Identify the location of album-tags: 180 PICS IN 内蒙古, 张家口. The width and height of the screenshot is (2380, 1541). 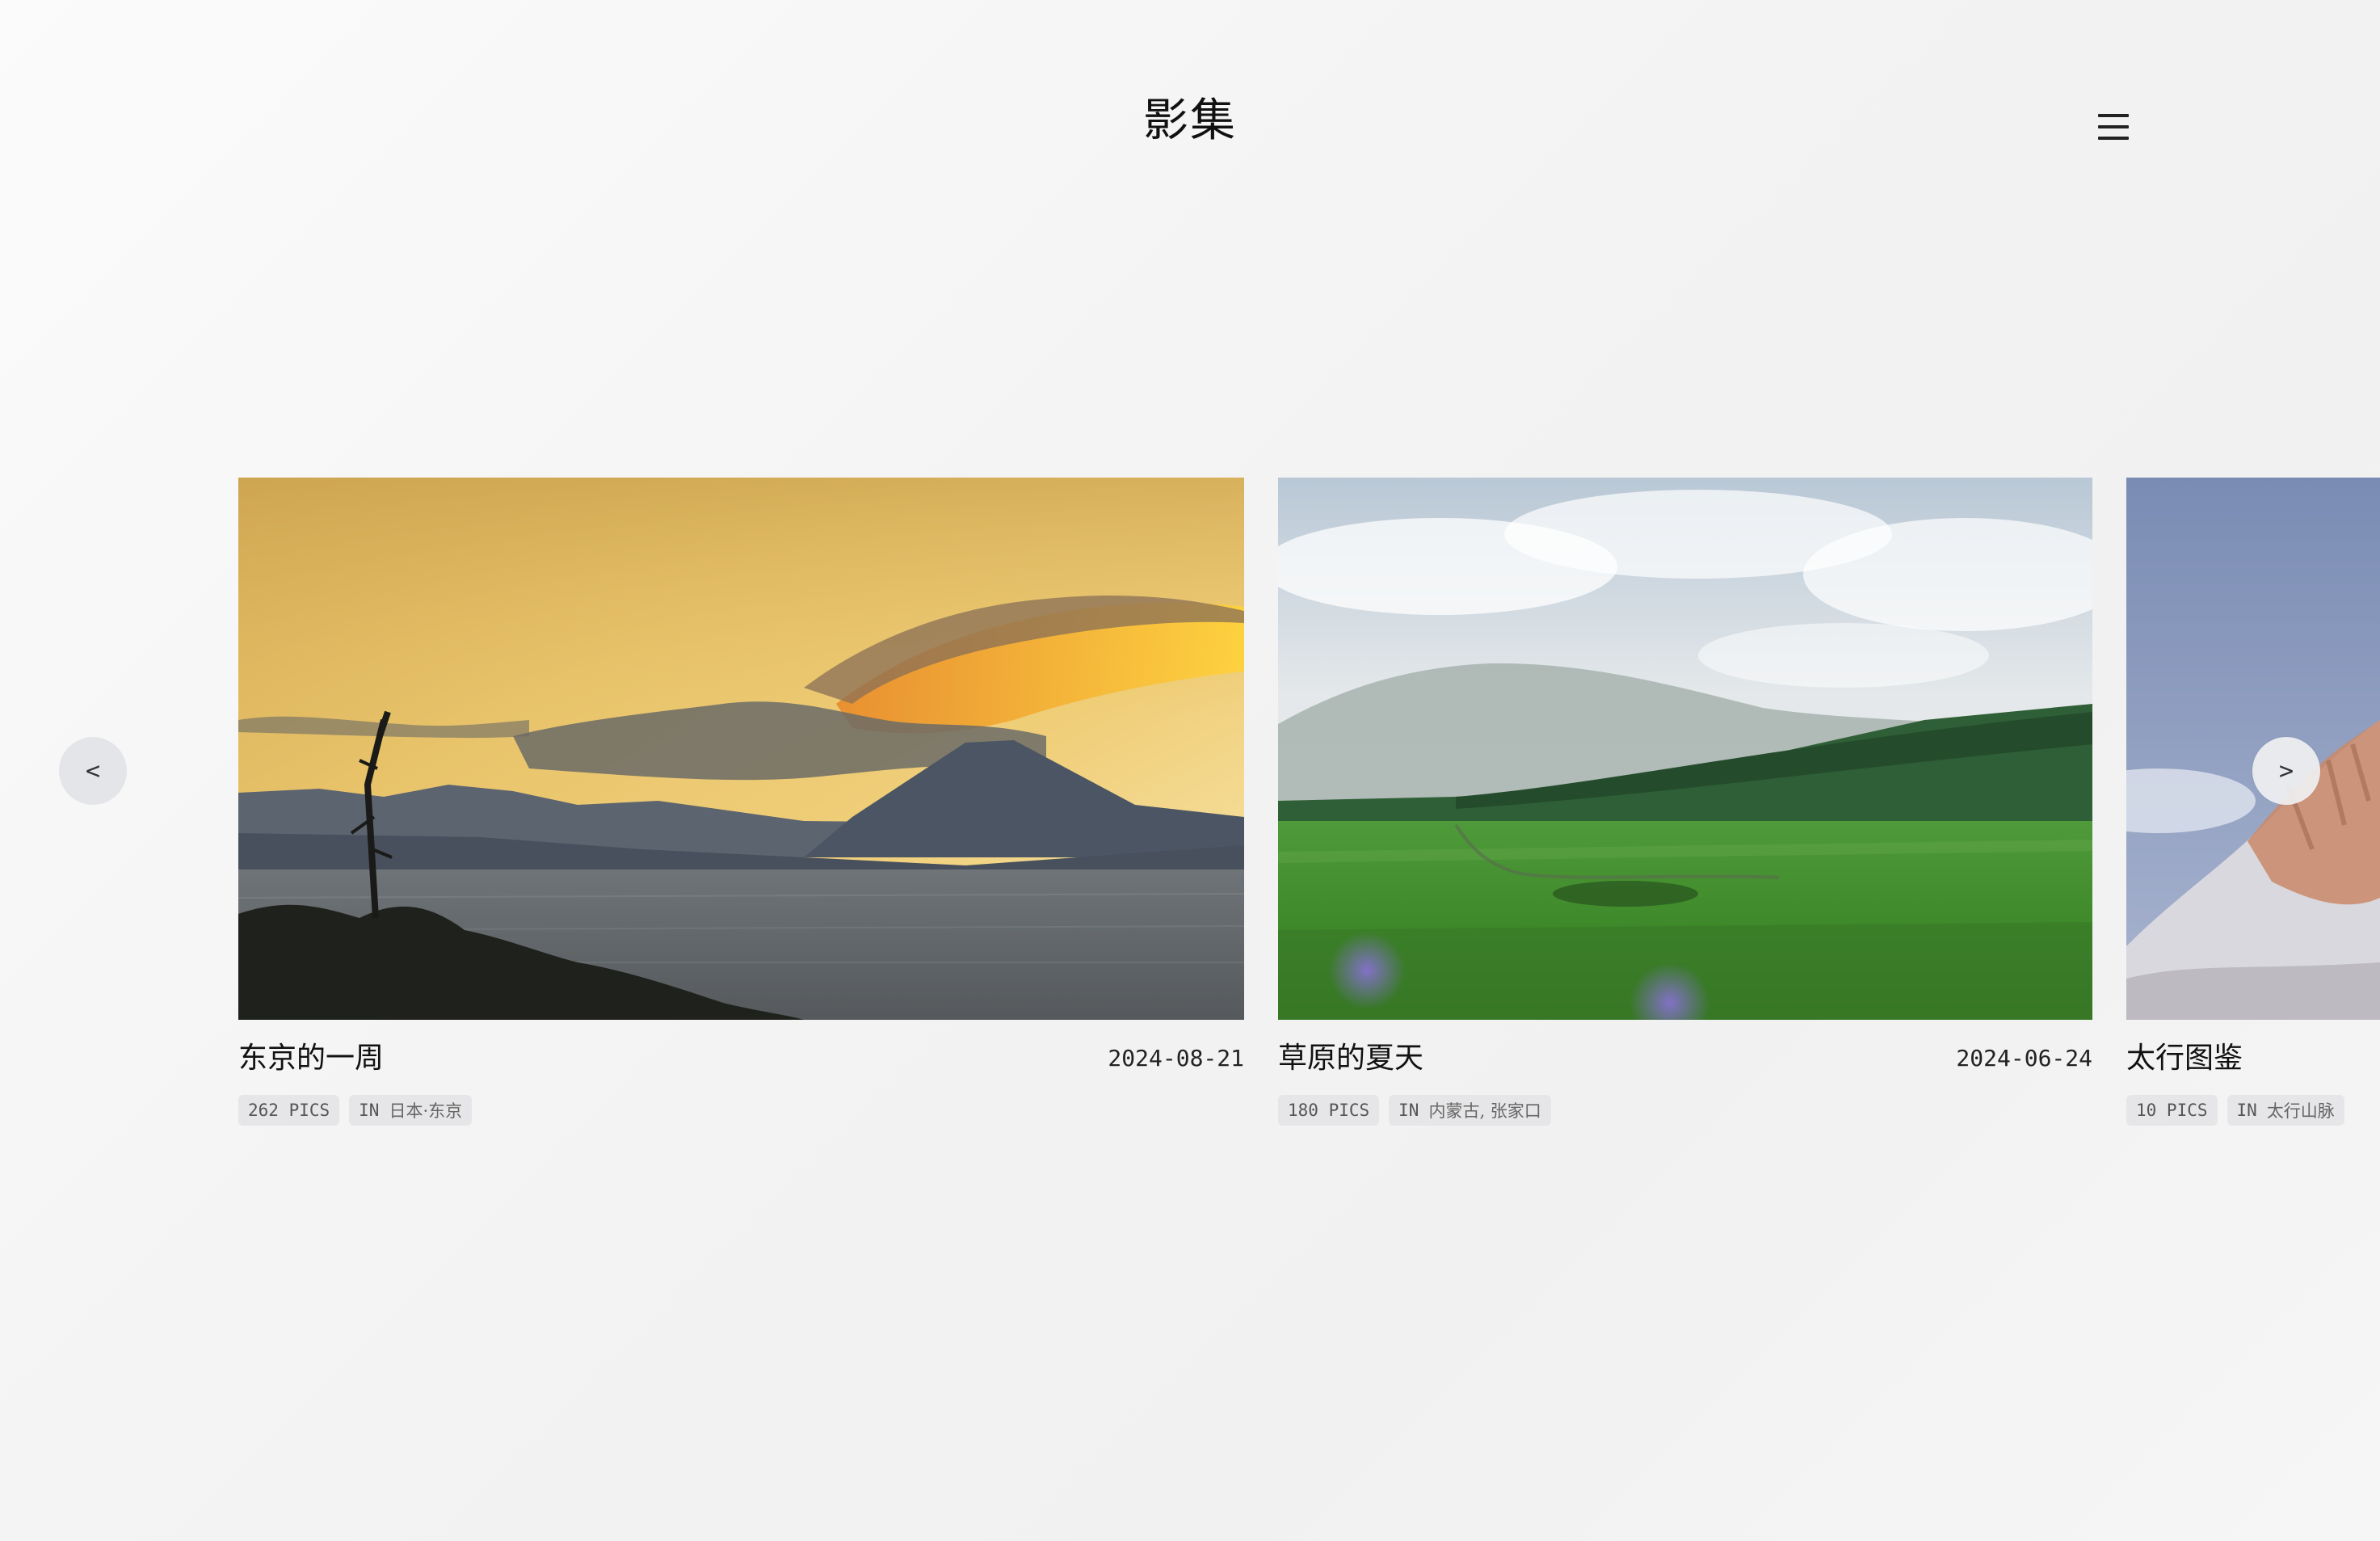
(1414, 1110).